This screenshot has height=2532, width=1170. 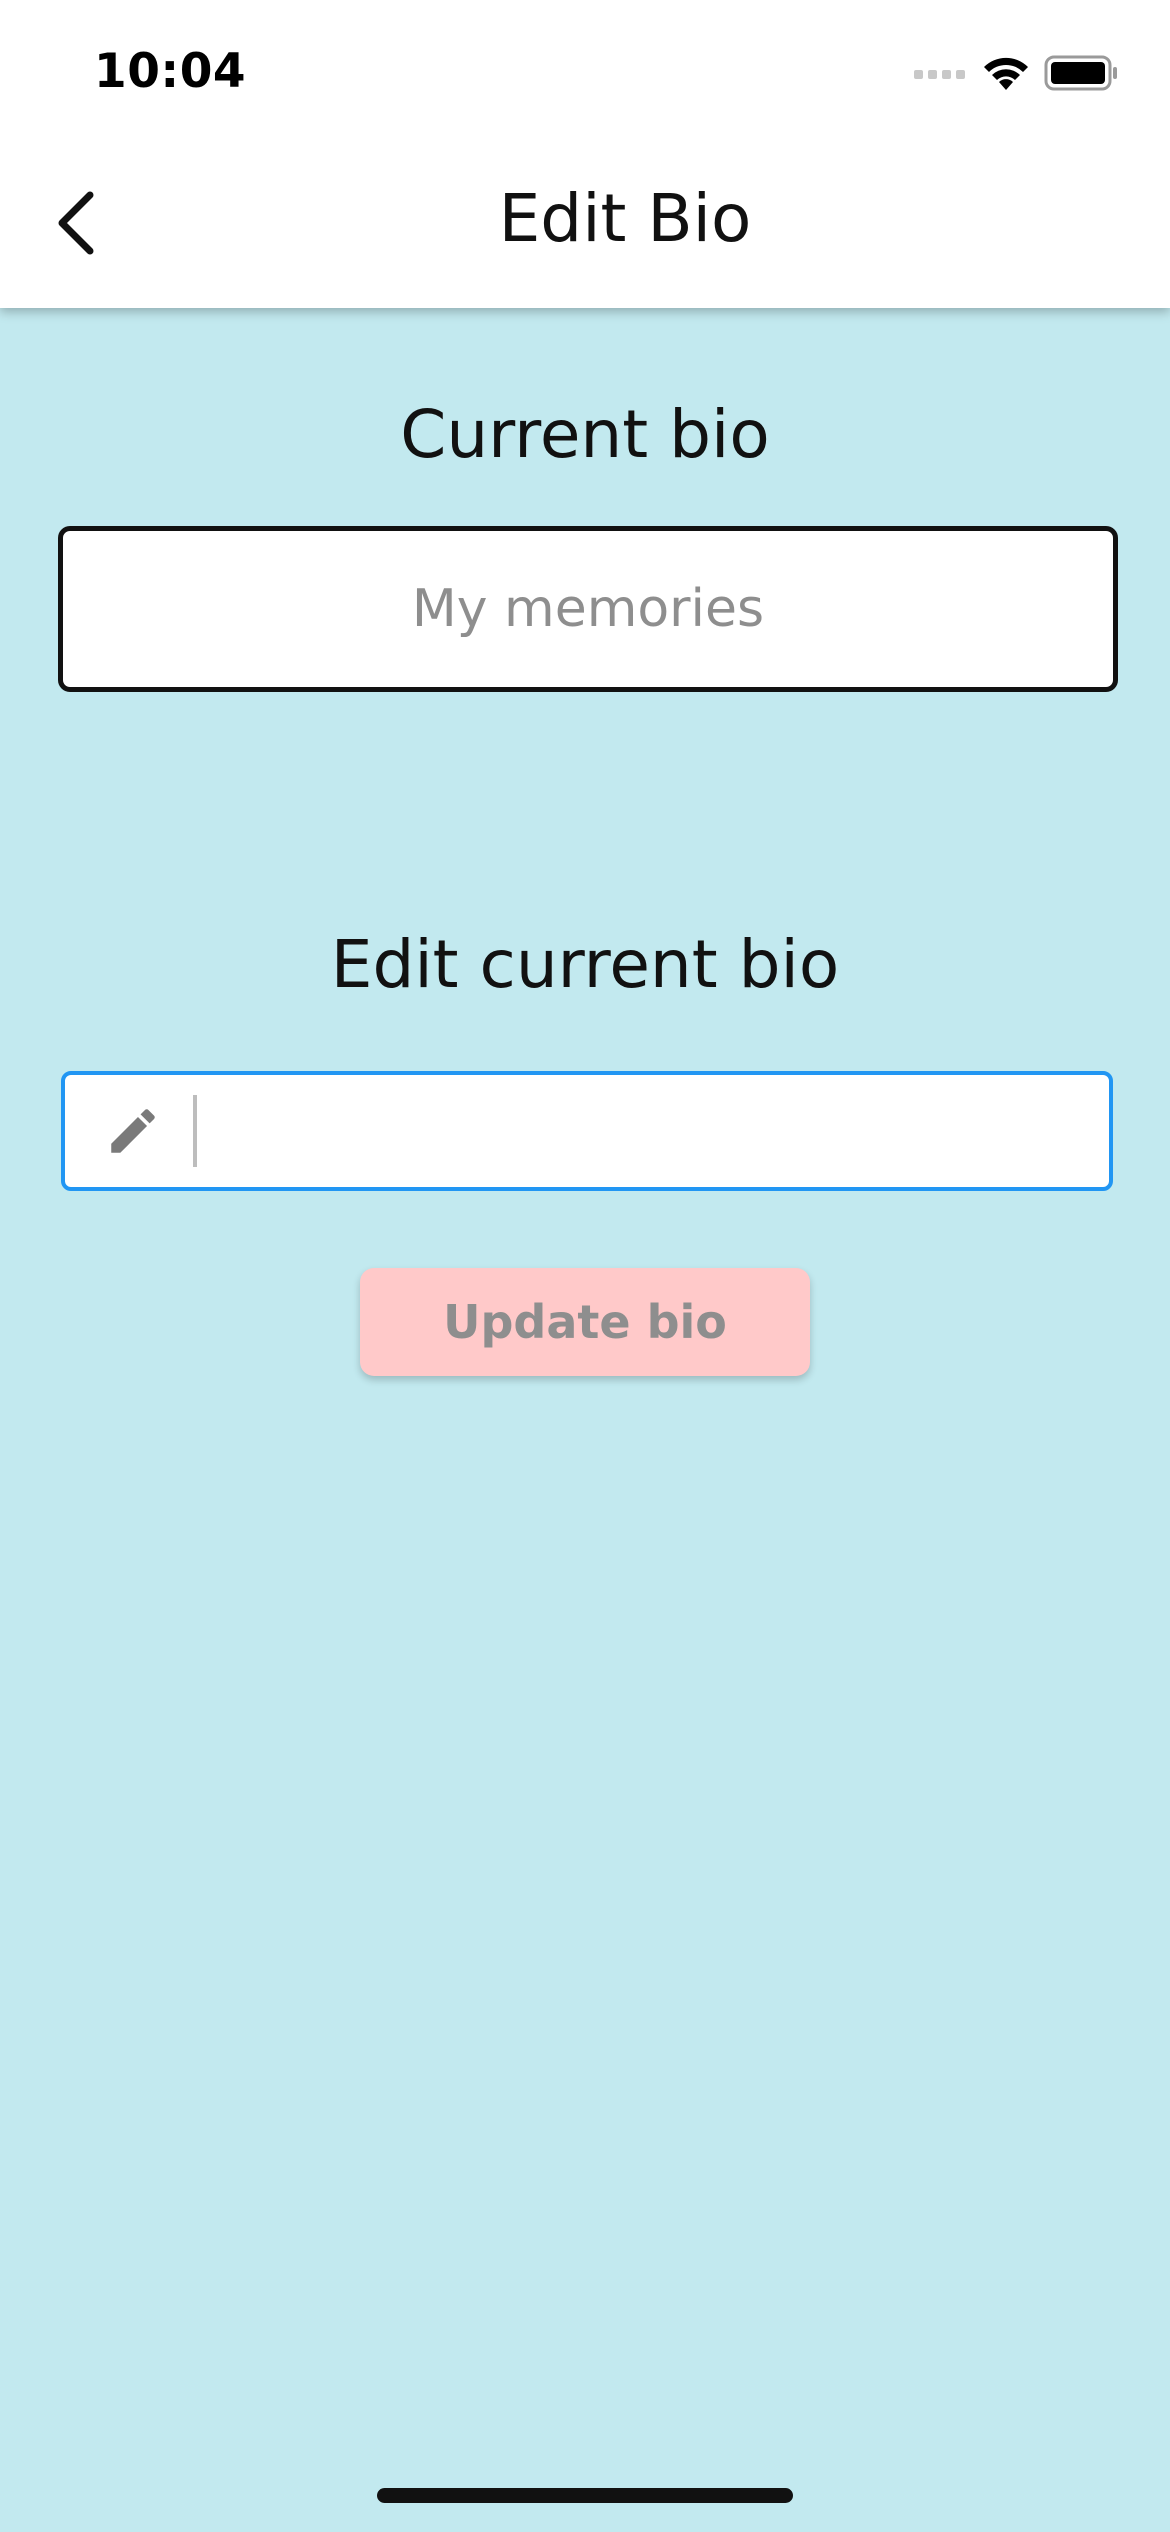 I want to click on edit-bio-field, so click(x=587, y=1131).